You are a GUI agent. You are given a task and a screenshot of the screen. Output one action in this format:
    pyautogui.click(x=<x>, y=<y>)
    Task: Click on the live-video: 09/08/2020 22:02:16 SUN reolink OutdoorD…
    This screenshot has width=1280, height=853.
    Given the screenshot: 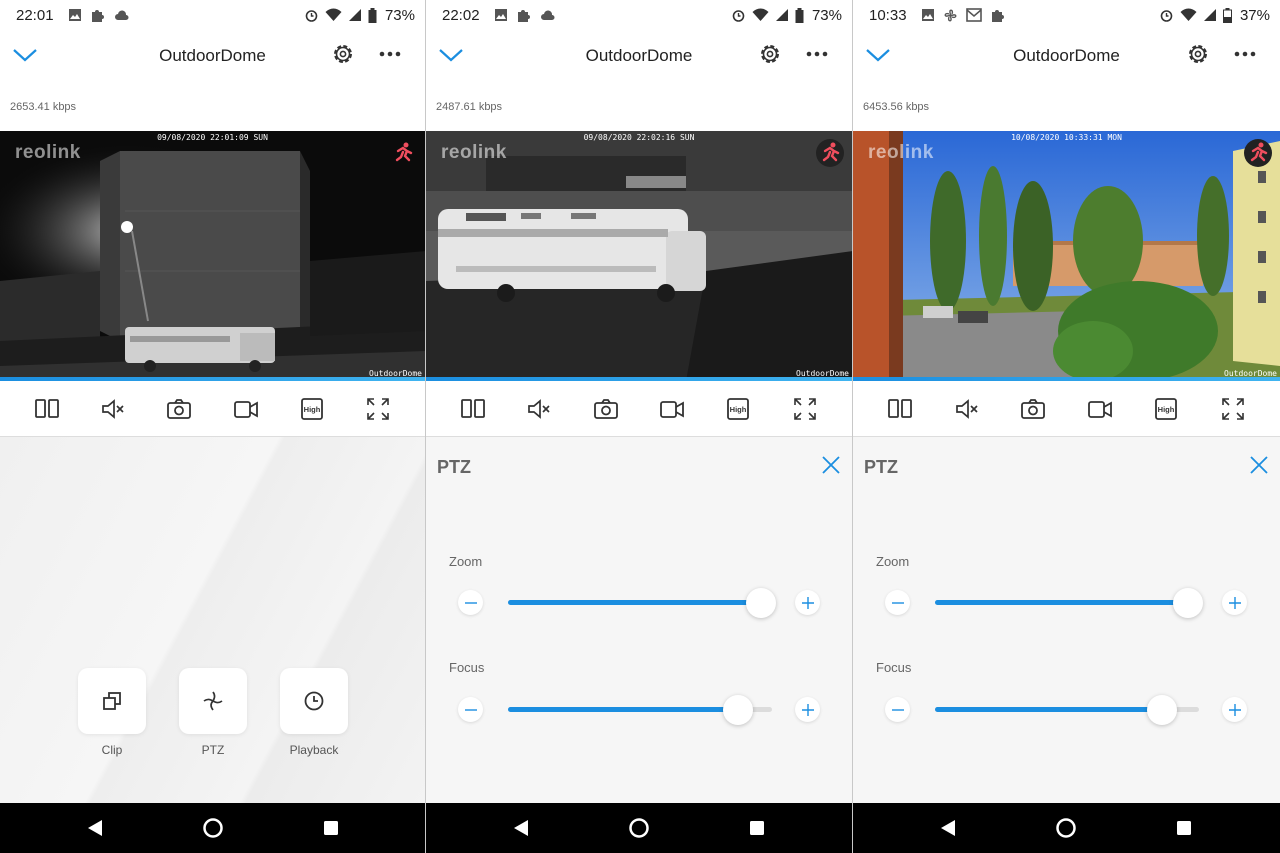 What is the action you would take?
    pyautogui.click(x=639, y=256)
    